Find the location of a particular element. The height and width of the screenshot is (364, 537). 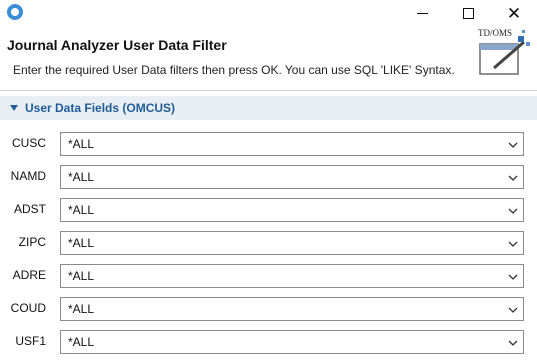

close-icon: ✕ is located at coordinates (514, 13).